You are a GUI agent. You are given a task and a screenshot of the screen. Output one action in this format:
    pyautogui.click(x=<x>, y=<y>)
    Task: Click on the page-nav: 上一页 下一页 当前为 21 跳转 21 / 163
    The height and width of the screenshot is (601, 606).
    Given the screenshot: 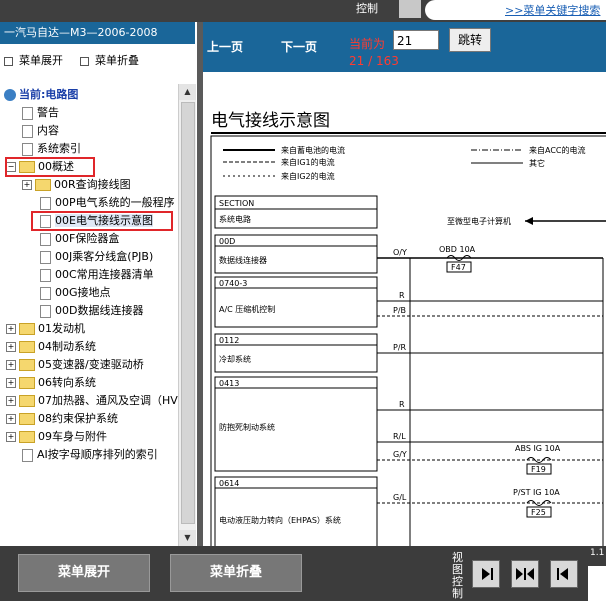 What is the action you would take?
    pyautogui.click(x=404, y=47)
    